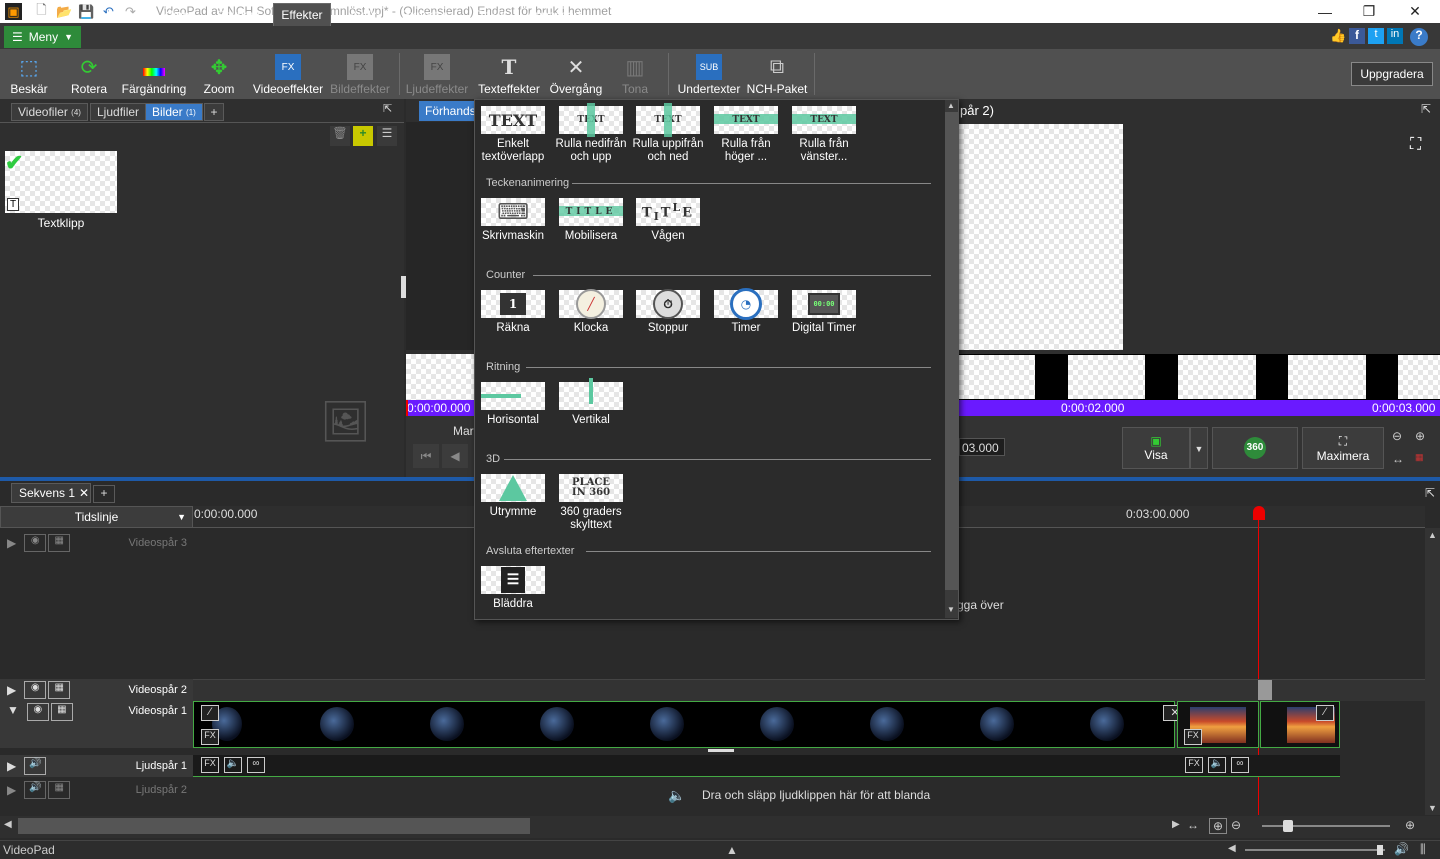  Describe the element at coordinates (951, 351) in the screenshot. I see `popup-scroll-thumb` at that location.